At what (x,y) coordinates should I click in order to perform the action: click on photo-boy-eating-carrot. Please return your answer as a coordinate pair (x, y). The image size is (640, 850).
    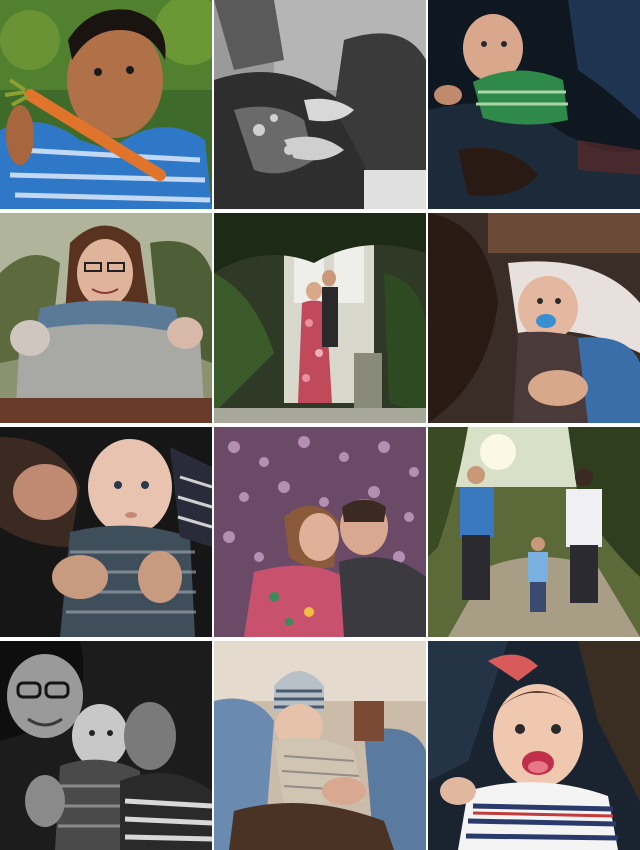
    Looking at the image, I should click on (106, 104).